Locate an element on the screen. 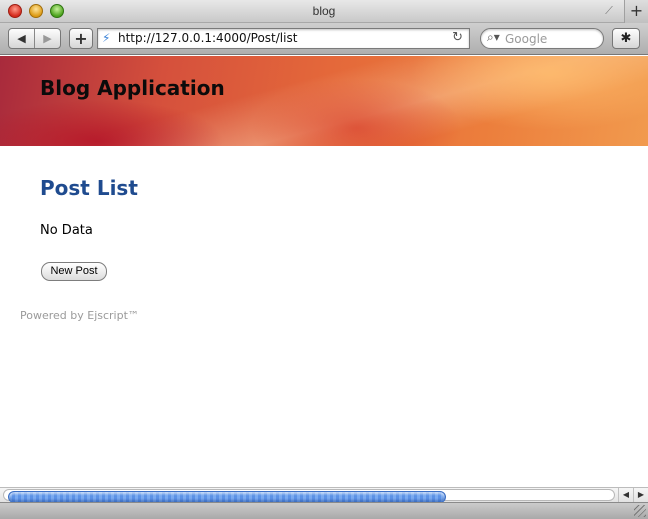 This screenshot has width=648, height=519. page-title: Post List is located at coordinates (89, 188).